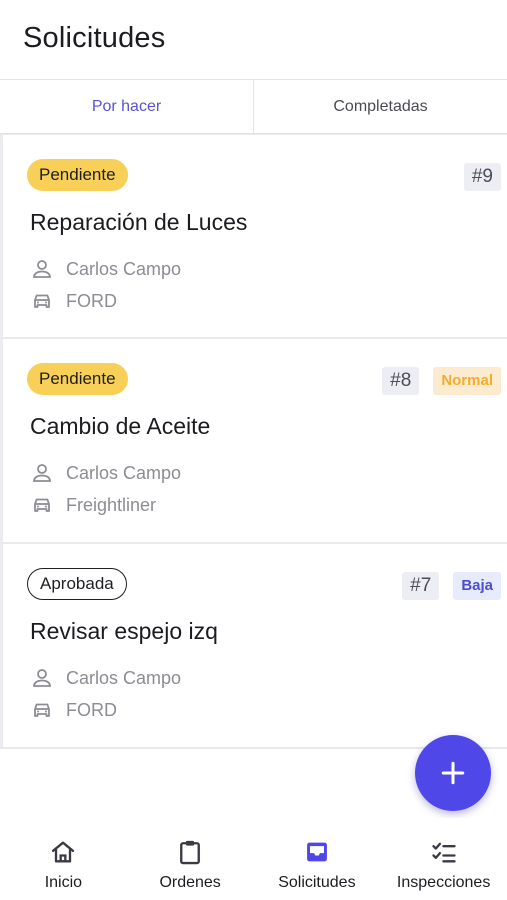 The width and height of the screenshot is (507, 900). Describe the element at coordinates (443, 852) in the screenshot. I see `checklist-icon` at that location.